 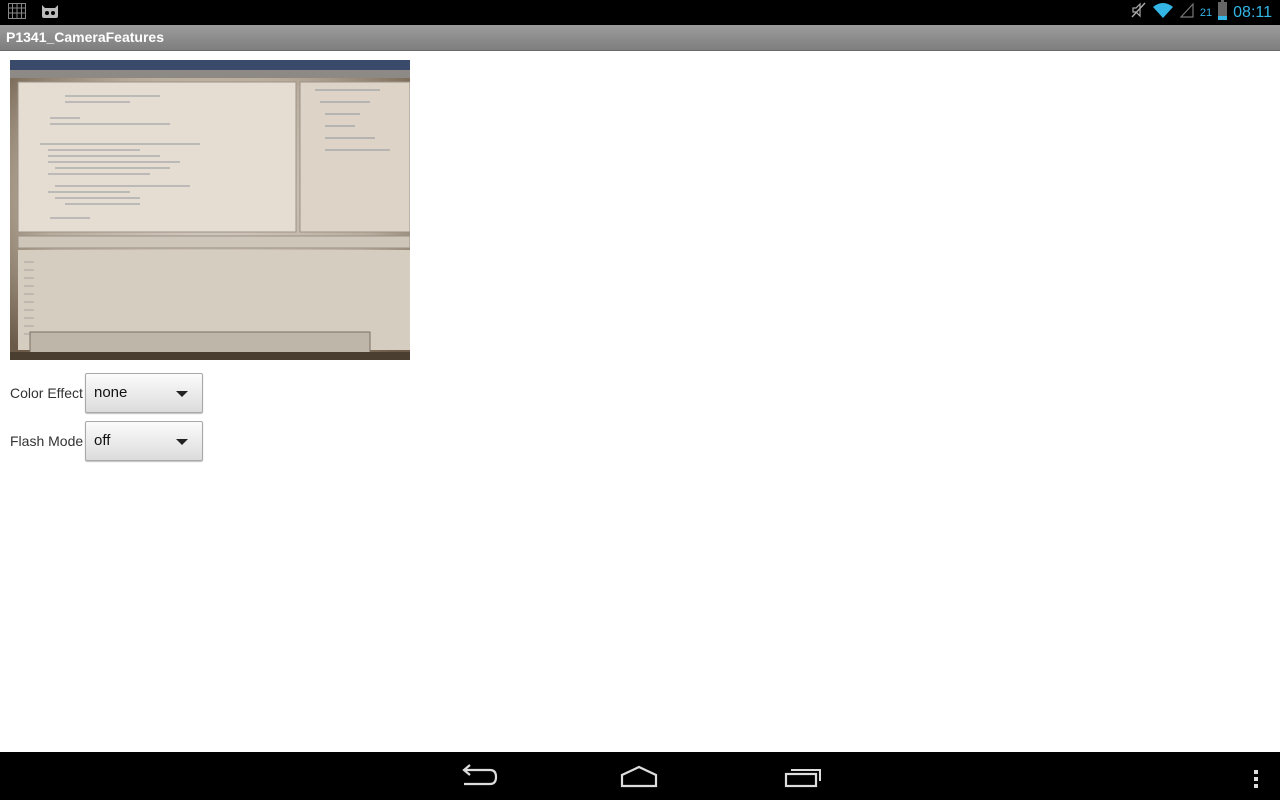 I want to click on flash-mode-row: Flash Mode off, so click(x=106, y=441).